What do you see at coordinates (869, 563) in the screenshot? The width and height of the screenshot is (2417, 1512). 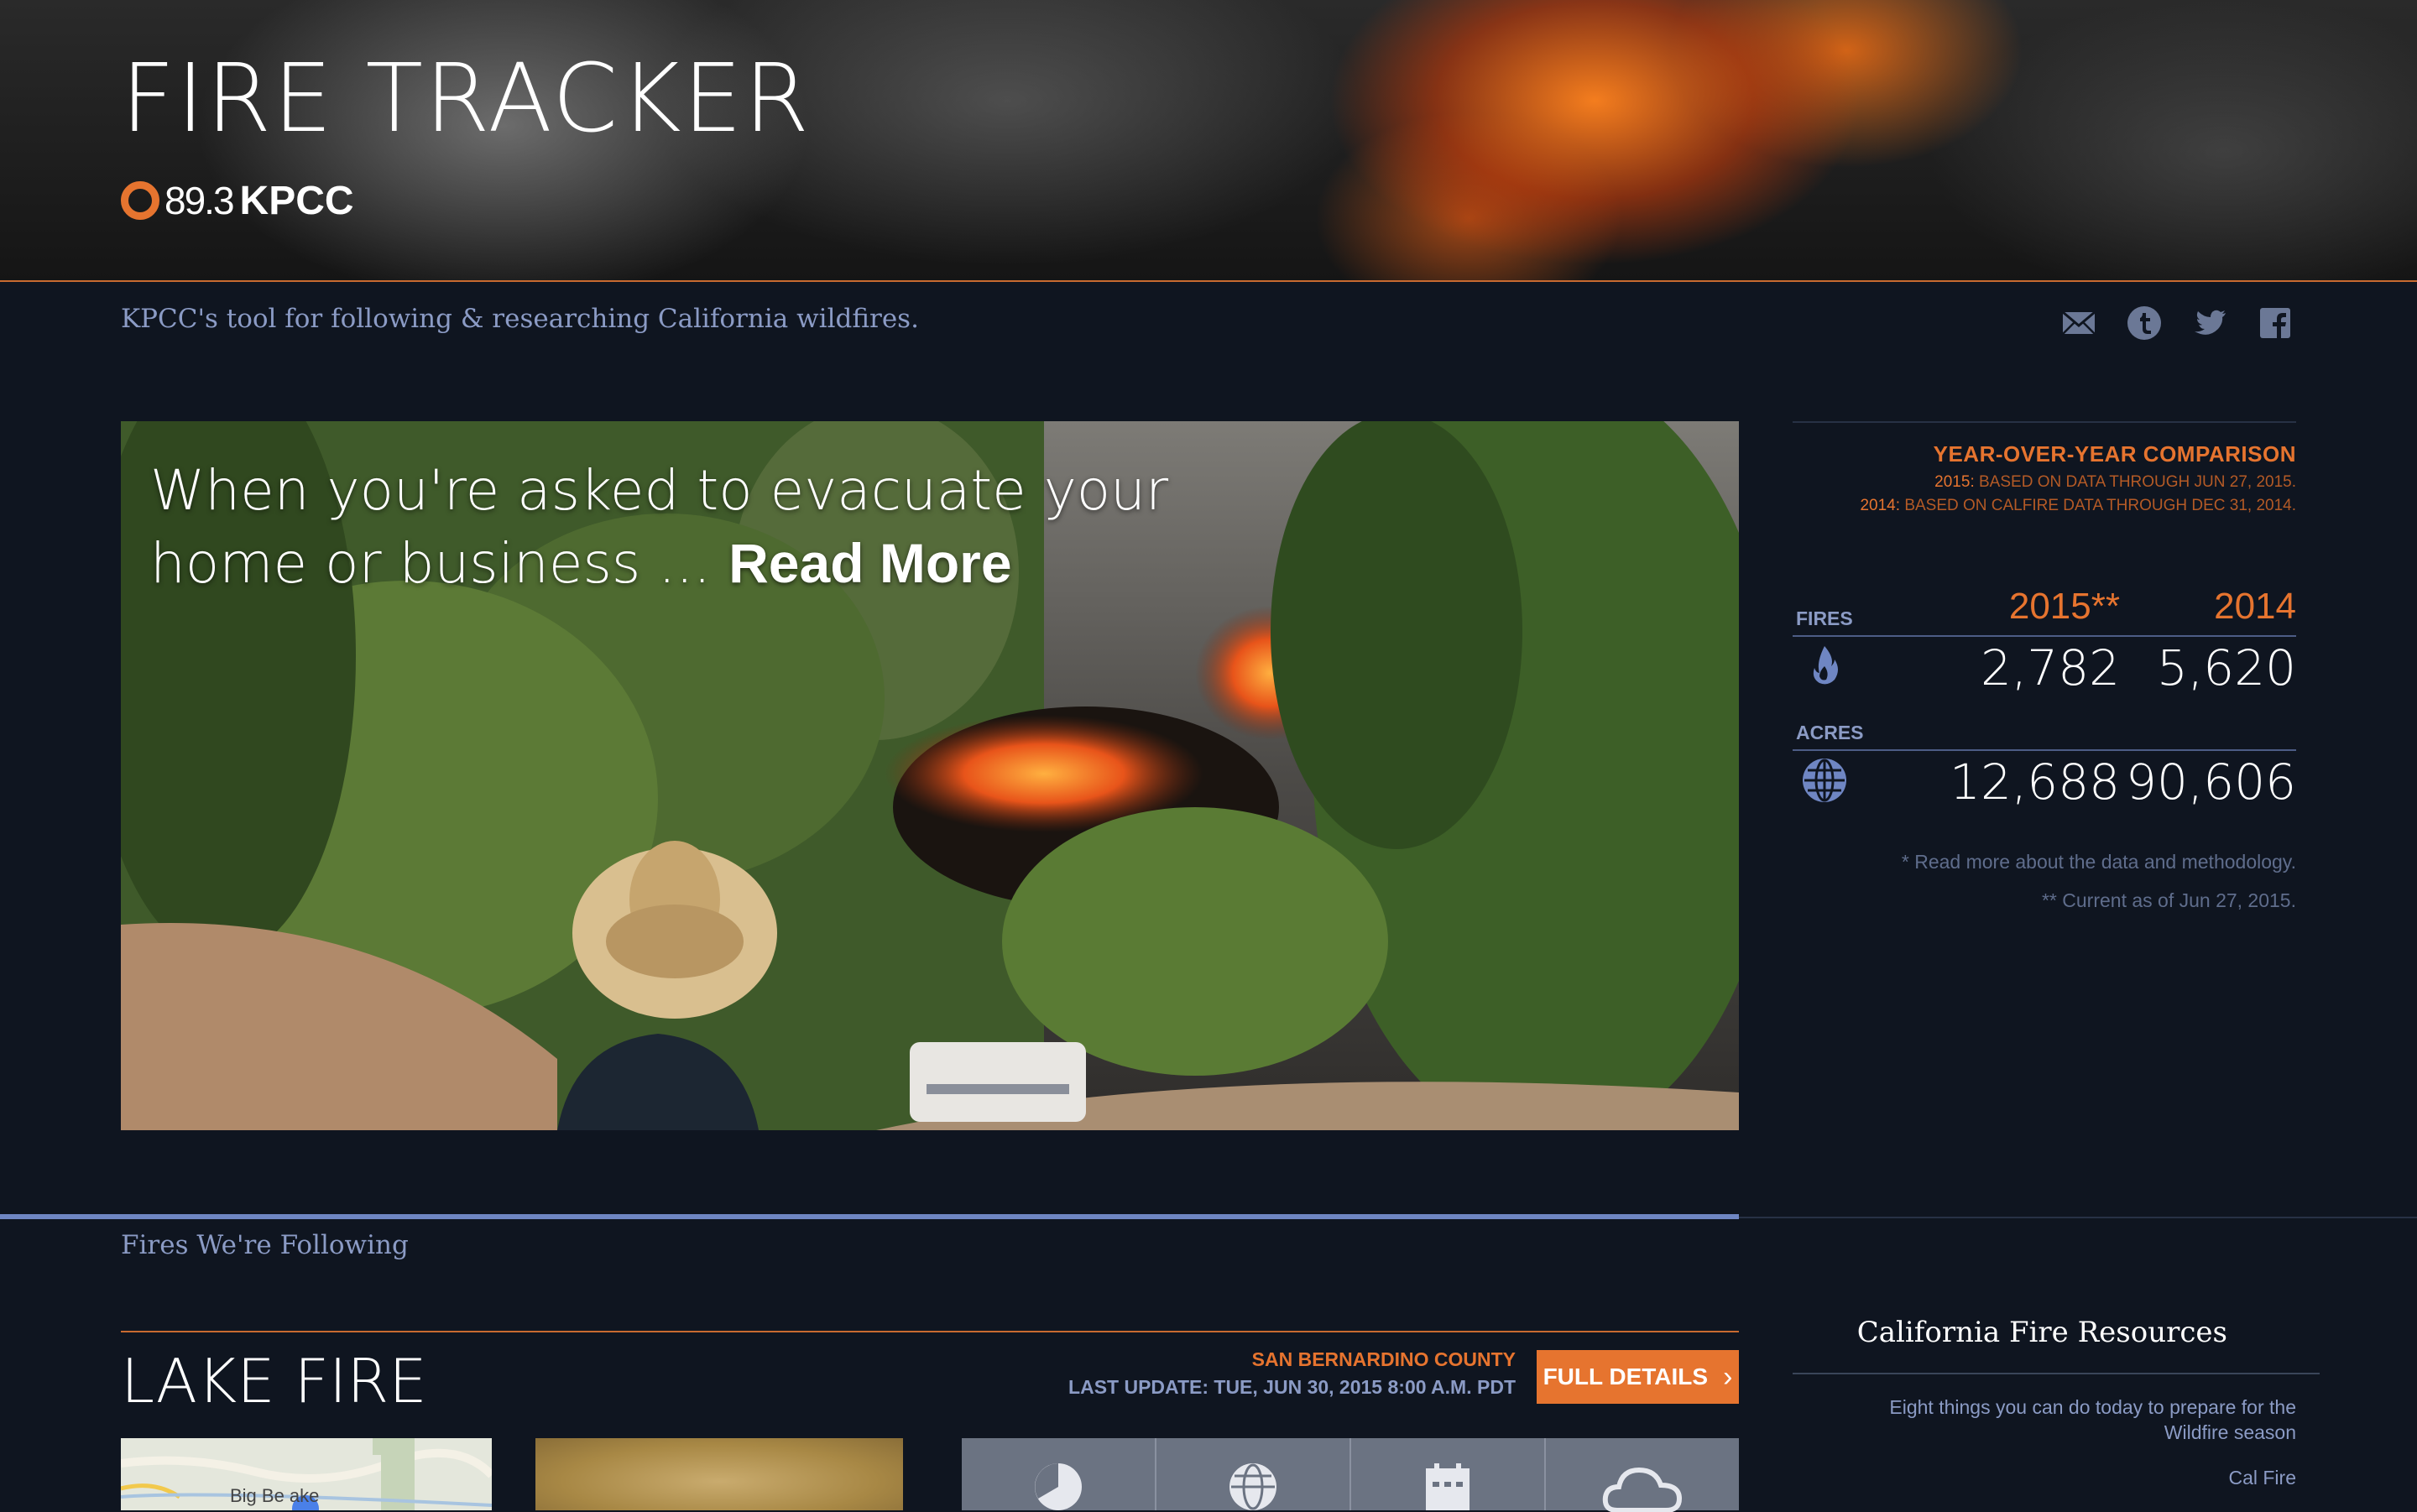 I see `read-more-link: Read More` at bounding box center [869, 563].